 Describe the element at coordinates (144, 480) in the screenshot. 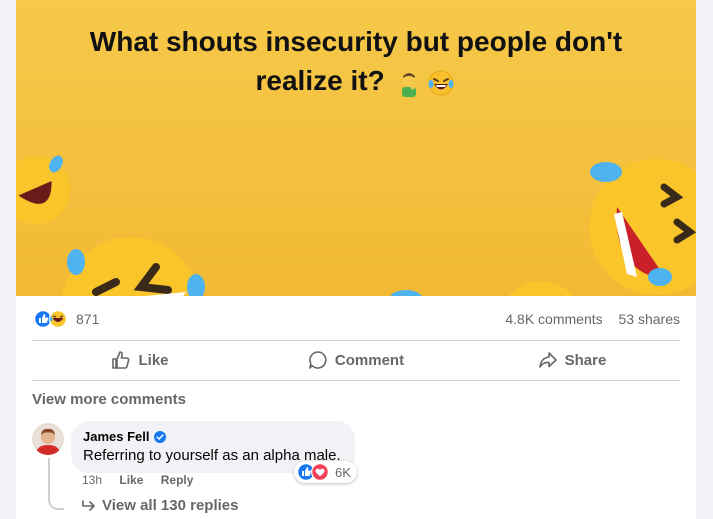

I see `comment-meta: 13h Like Reply` at that location.